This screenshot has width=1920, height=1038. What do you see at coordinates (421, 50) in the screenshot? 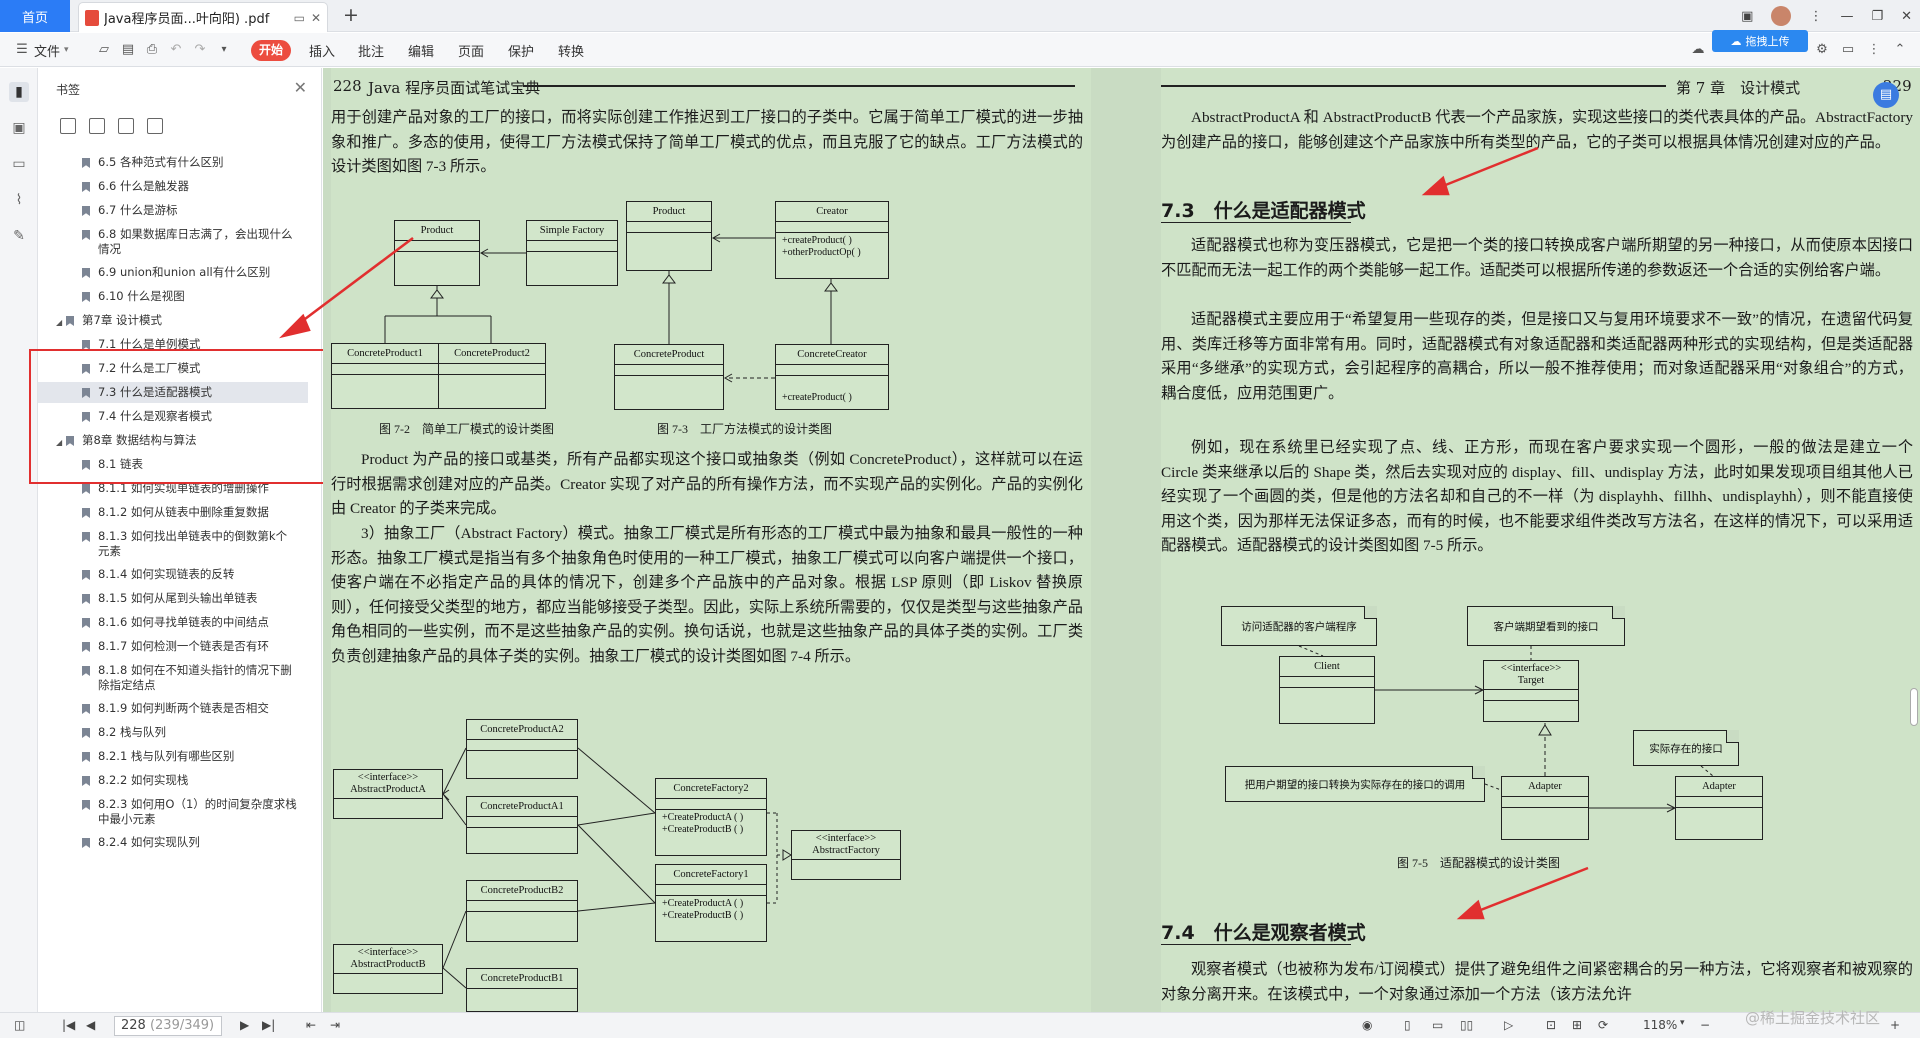
I see `tab-edit: 编辑` at bounding box center [421, 50].